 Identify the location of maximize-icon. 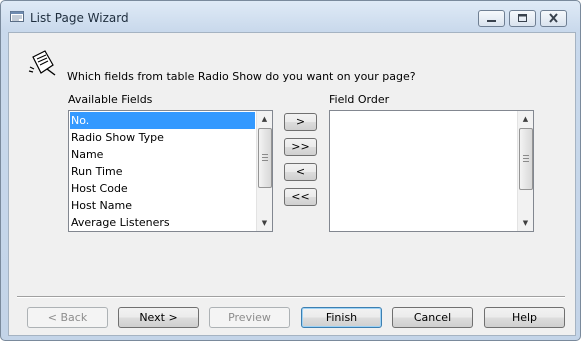
(522, 18).